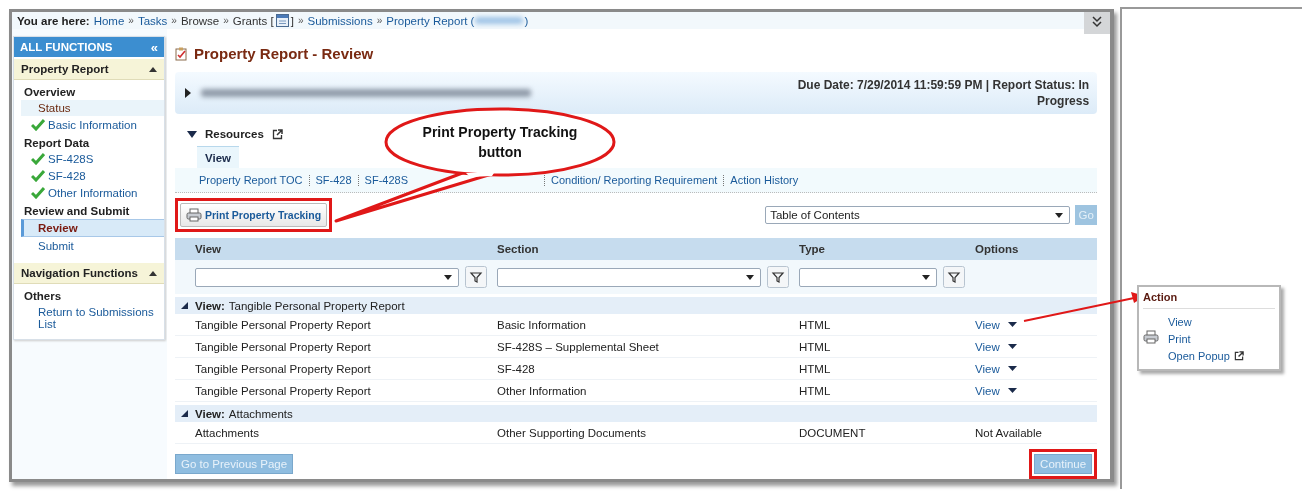 This screenshot has height=493, width=1302. What do you see at coordinates (79, 273) in the screenshot?
I see `section-title: Navigation Functions` at bounding box center [79, 273].